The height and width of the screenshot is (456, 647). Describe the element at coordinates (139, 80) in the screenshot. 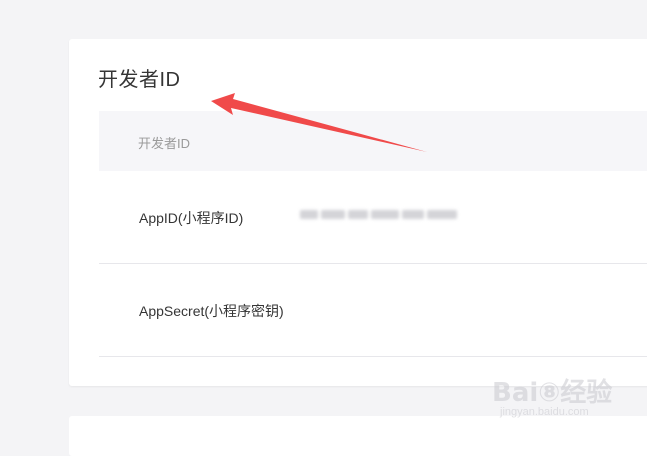

I see `card-title: 开发者ID` at that location.